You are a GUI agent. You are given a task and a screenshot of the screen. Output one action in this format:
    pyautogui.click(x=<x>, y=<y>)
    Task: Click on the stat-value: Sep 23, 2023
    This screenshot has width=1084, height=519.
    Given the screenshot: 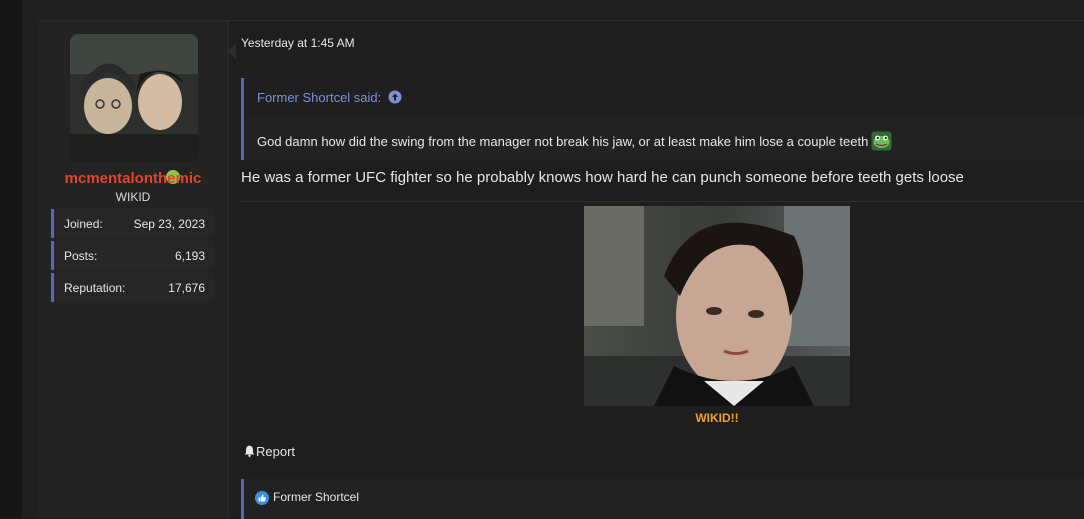 What is the action you would take?
    pyautogui.click(x=169, y=224)
    